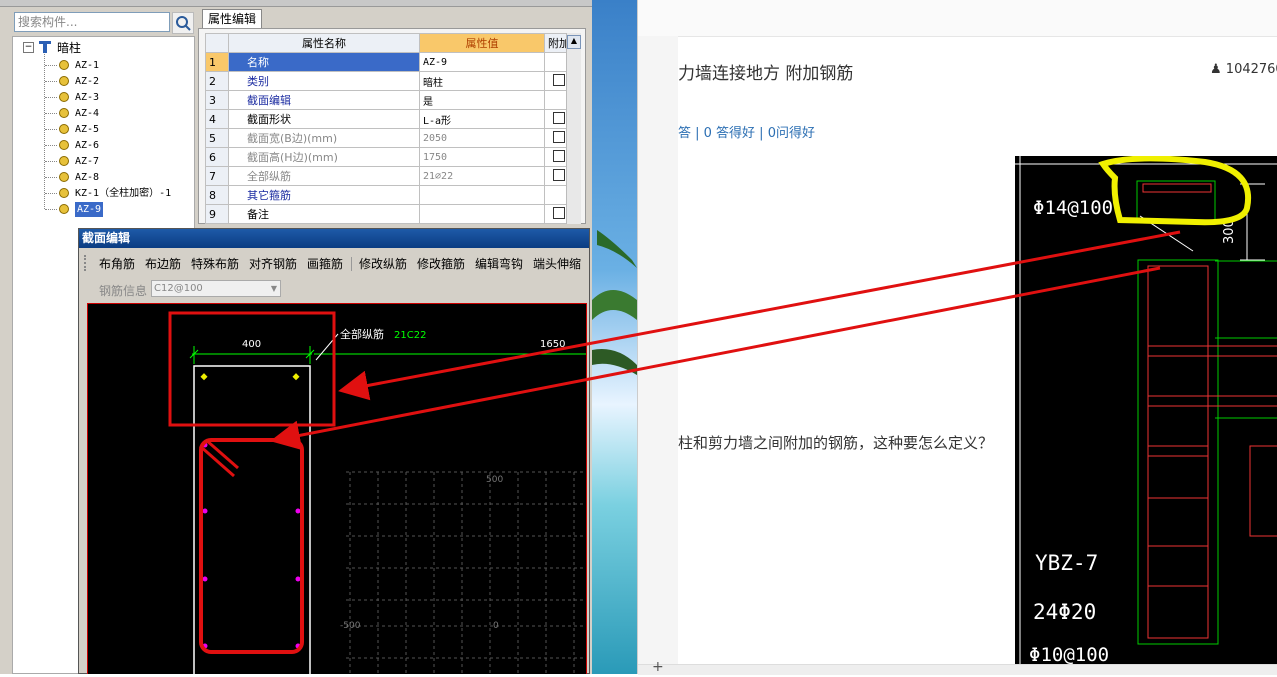 The height and width of the screenshot is (677, 1277). Describe the element at coordinates (87, 97) in the screenshot. I see `tree-item: AZ-3` at that location.